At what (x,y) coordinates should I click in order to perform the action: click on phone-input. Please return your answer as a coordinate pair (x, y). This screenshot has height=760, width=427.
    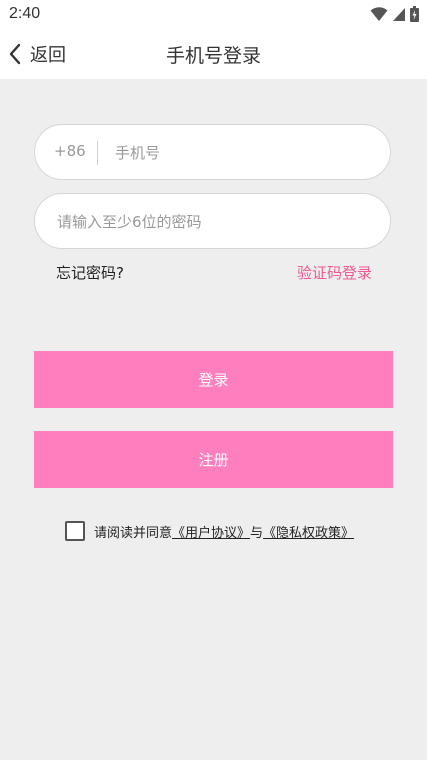
    Looking at the image, I should click on (245, 153).